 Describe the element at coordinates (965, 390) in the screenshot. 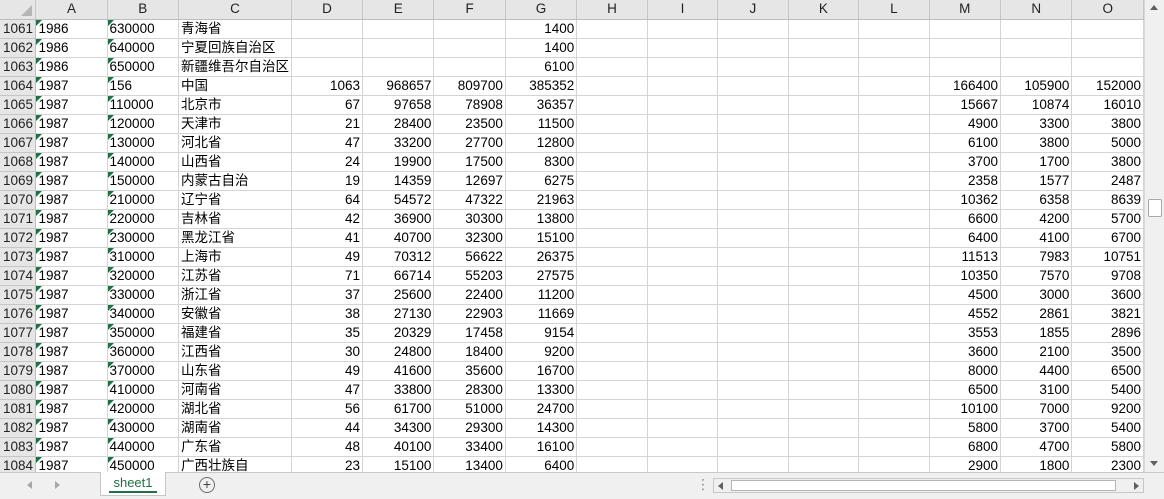

I see `cell-m: 6500` at that location.